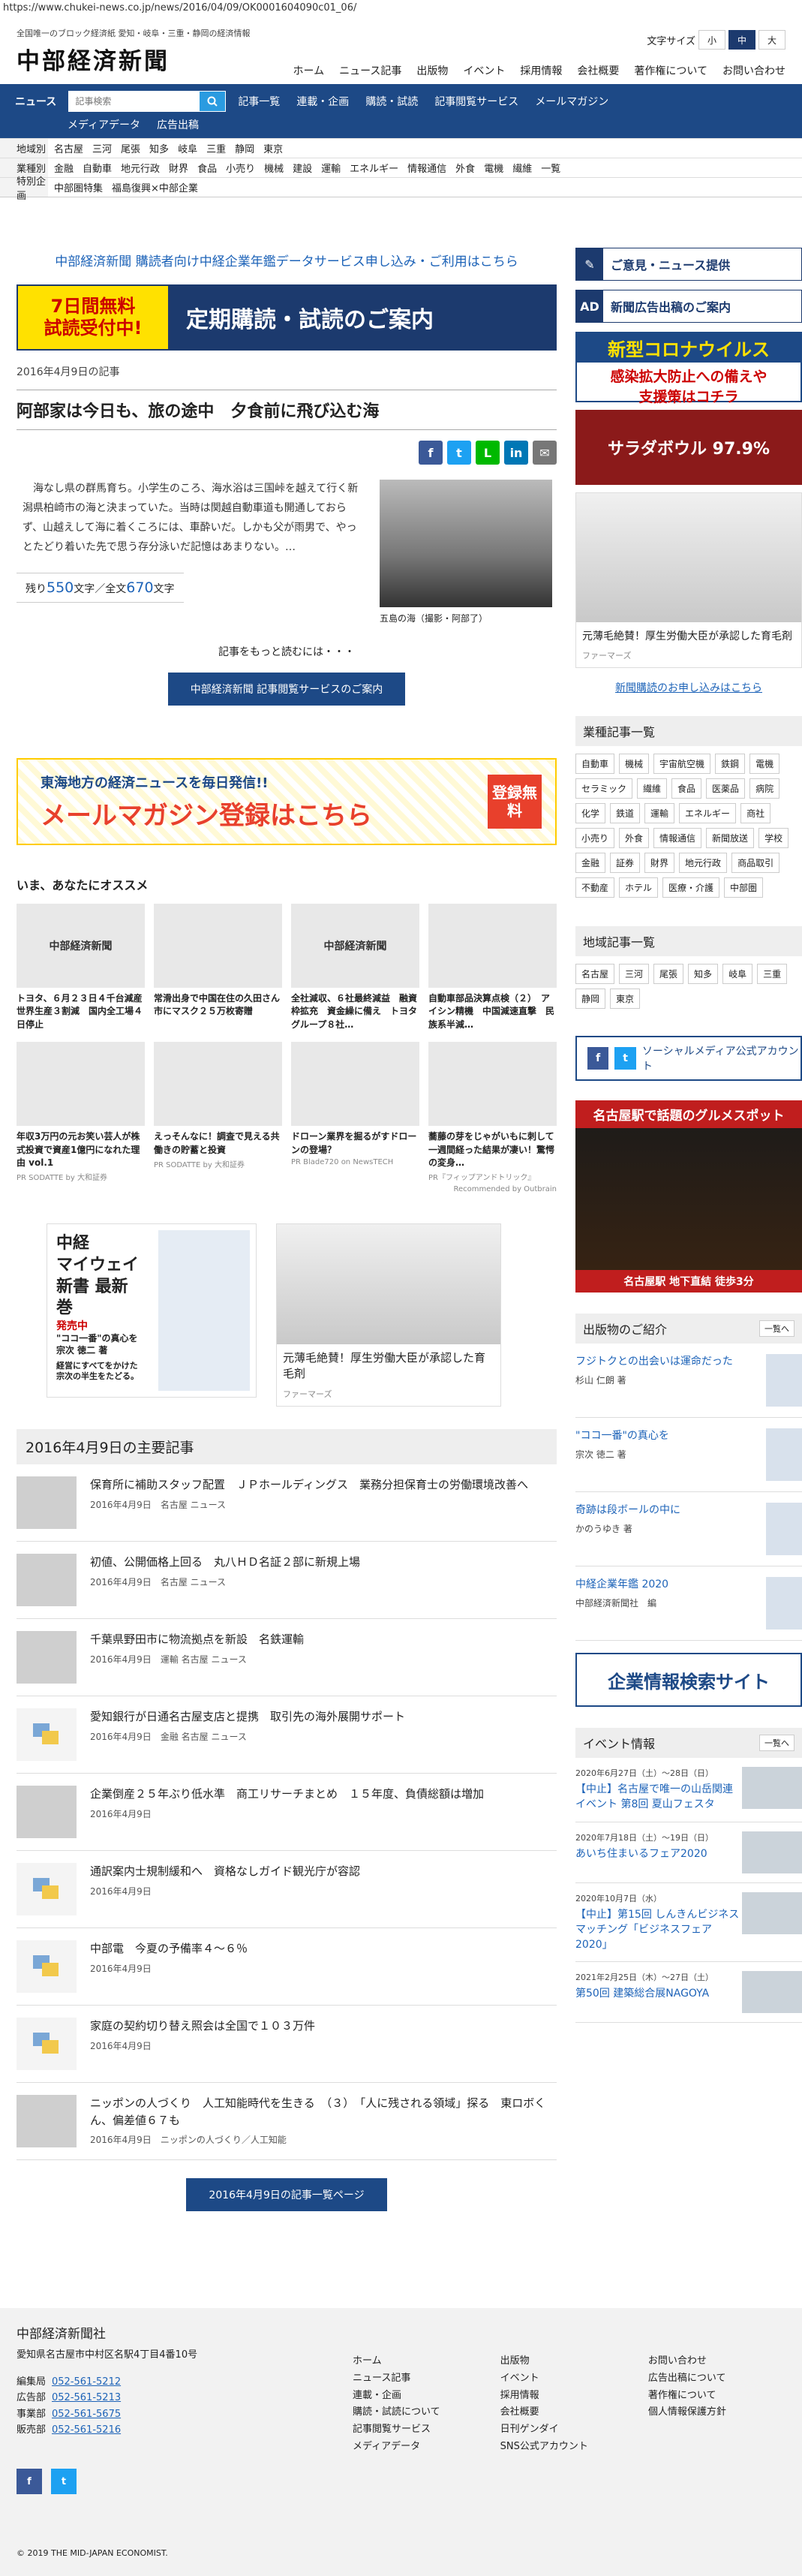 The height and width of the screenshot is (2576, 802). I want to click on publication-item: 中経企業年鑑 2020 中部経済新聞社 編, so click(689, 1603).